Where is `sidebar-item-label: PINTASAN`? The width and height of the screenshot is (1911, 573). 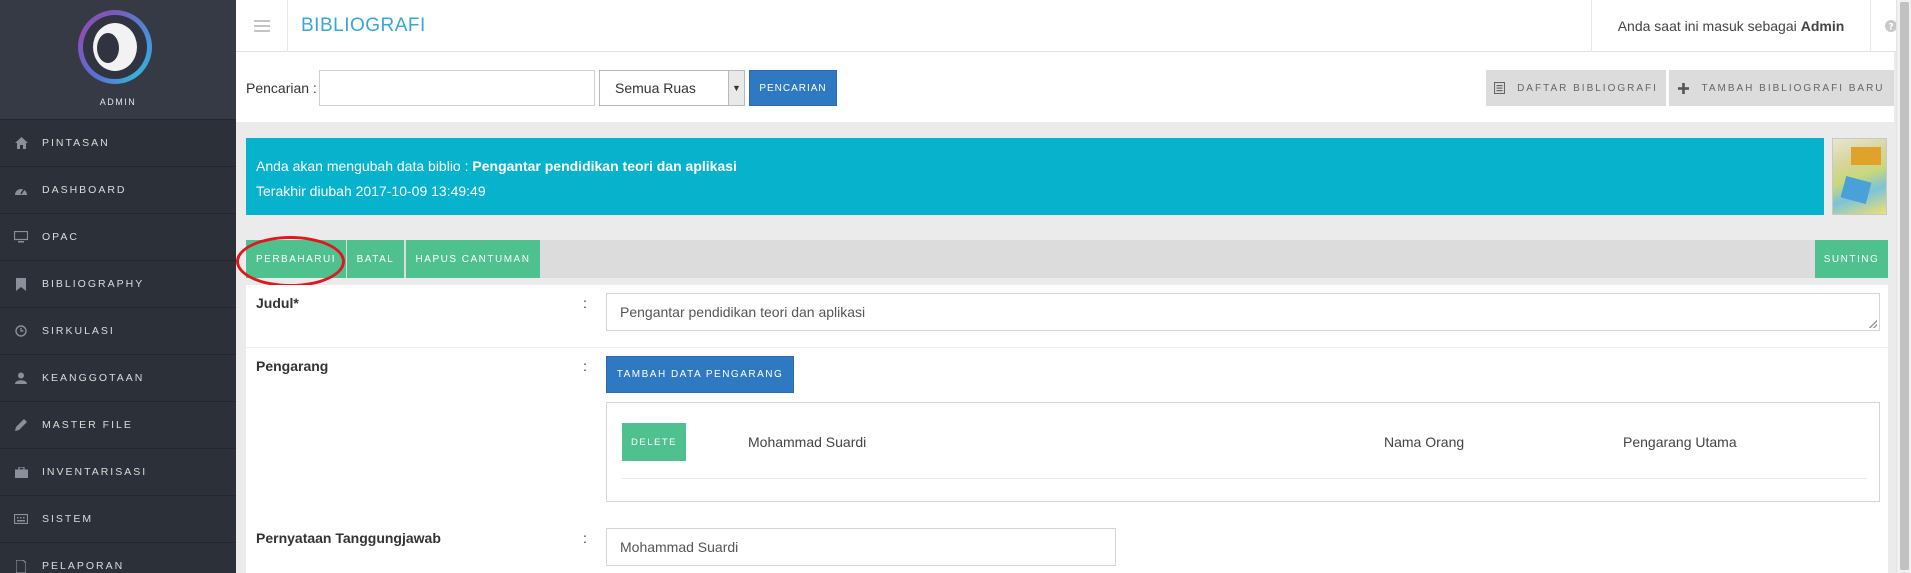
sidebar-item-label: PINTASAN is located at coordinates (76, 143).